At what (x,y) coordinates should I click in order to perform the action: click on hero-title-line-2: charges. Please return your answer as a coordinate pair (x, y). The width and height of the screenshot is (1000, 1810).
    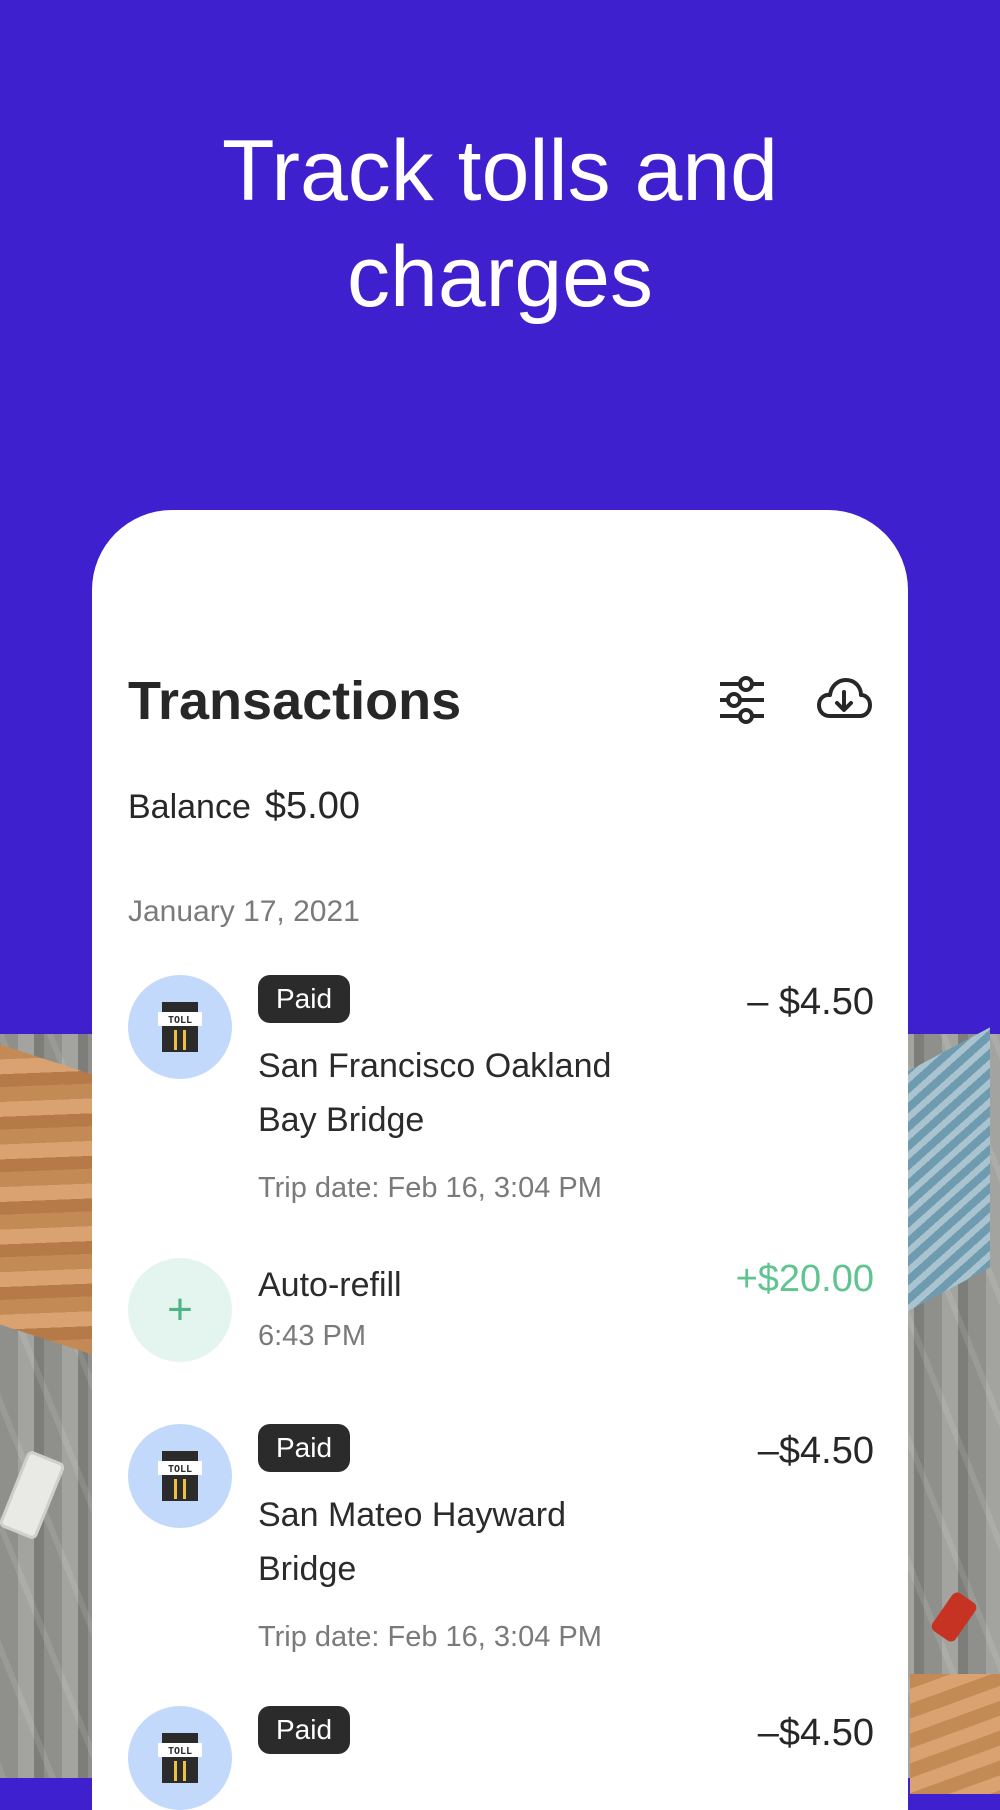
    Looking at the image, I should click on (500, 277).